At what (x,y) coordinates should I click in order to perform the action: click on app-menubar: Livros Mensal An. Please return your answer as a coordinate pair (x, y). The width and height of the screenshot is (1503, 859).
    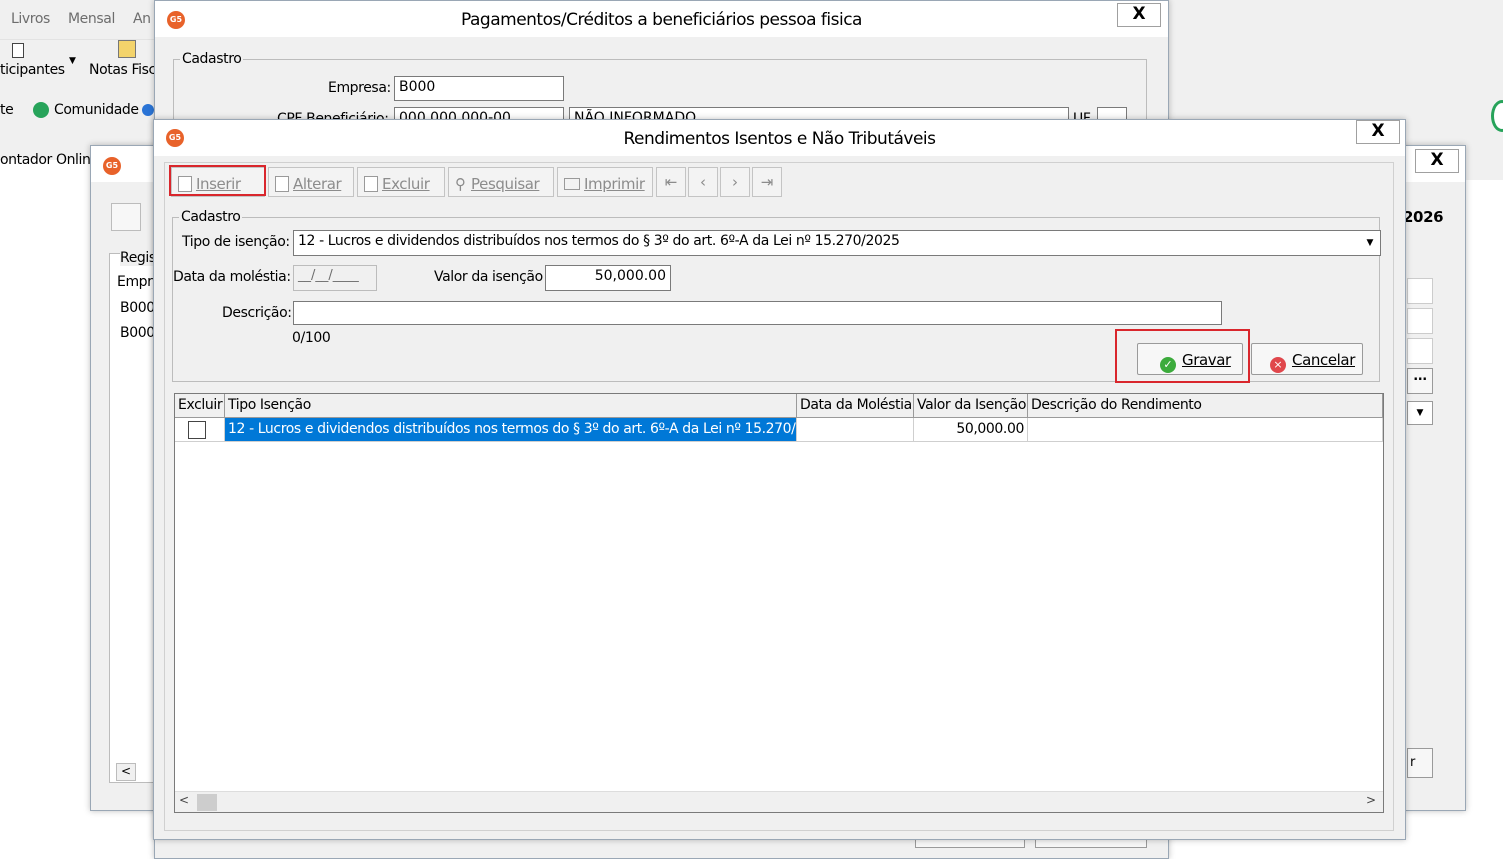
    Looking at the image, I should click on (80, 20).